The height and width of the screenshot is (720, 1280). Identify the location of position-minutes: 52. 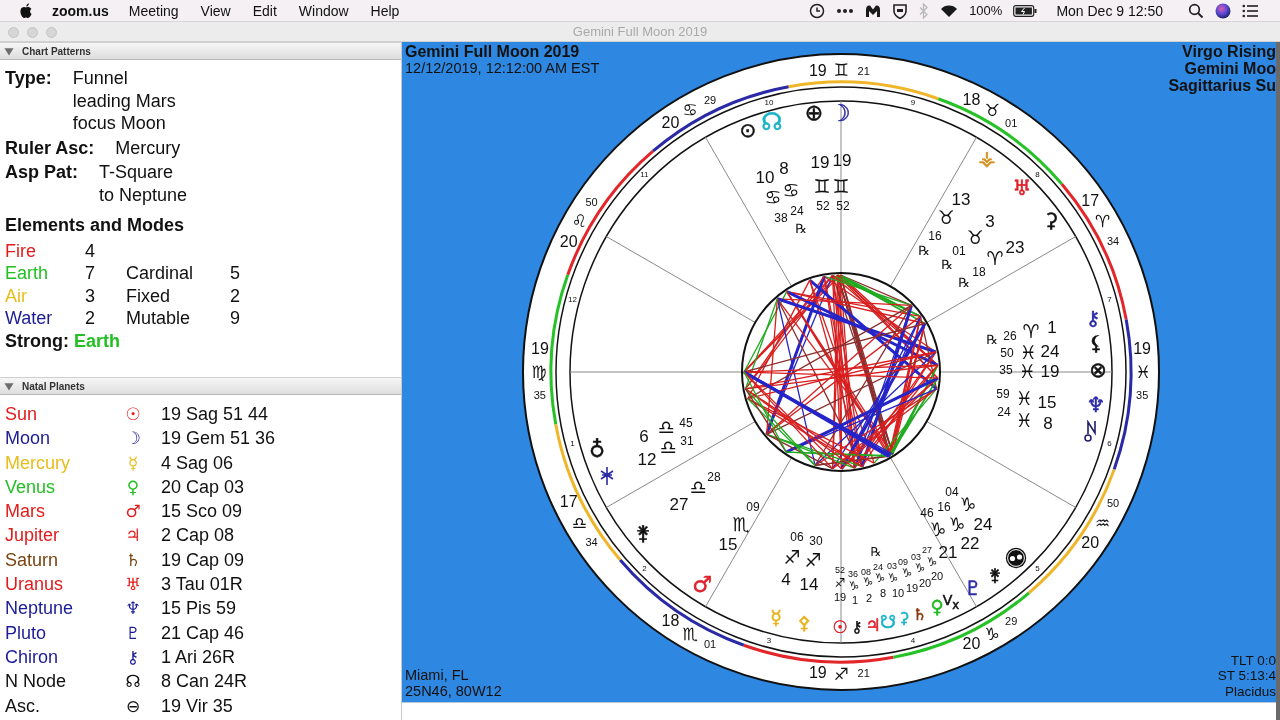
(843, 206).